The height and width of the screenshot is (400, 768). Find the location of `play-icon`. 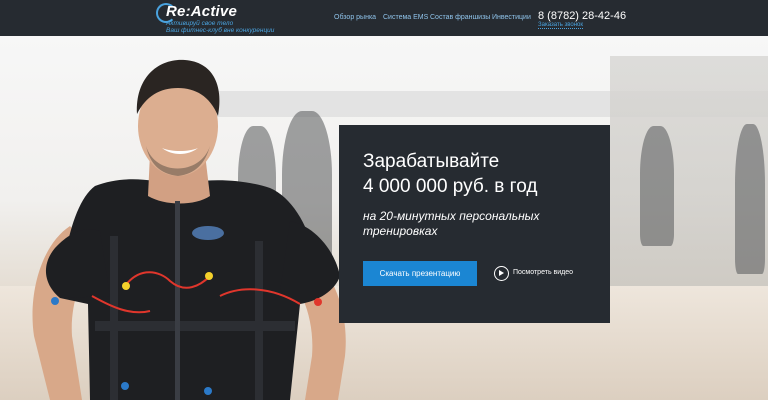

play-icon is located at coordinates (501, 272).